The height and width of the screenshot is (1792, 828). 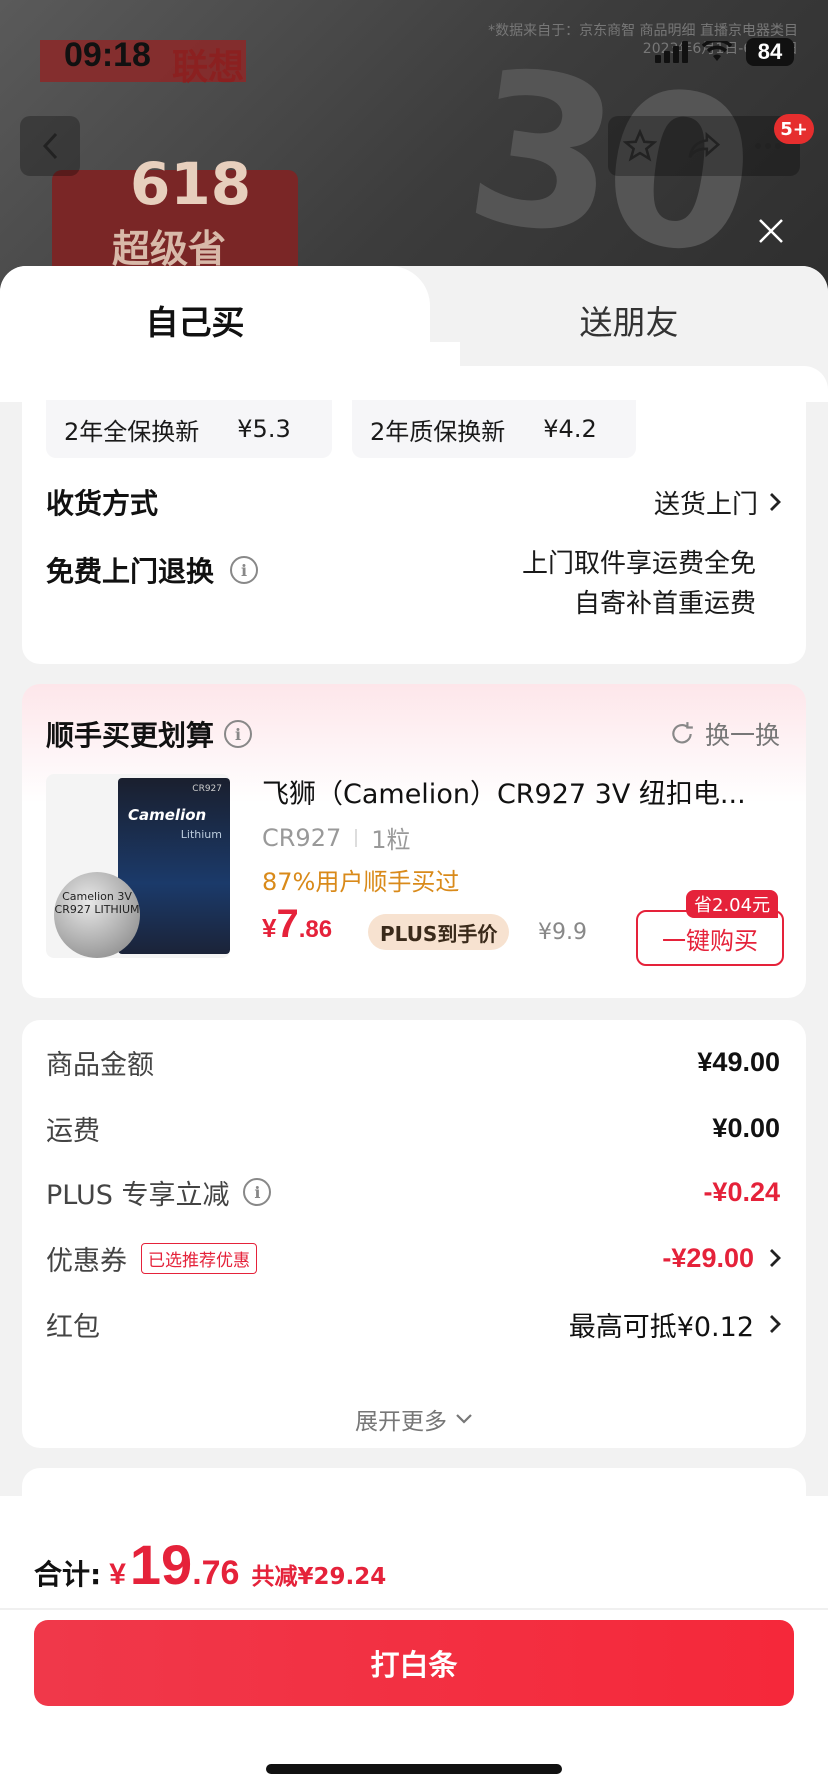 What do you see at coordinates (717, 51) in the screenshot?
I see `wifi-icon` at bounding box center [717, 51].